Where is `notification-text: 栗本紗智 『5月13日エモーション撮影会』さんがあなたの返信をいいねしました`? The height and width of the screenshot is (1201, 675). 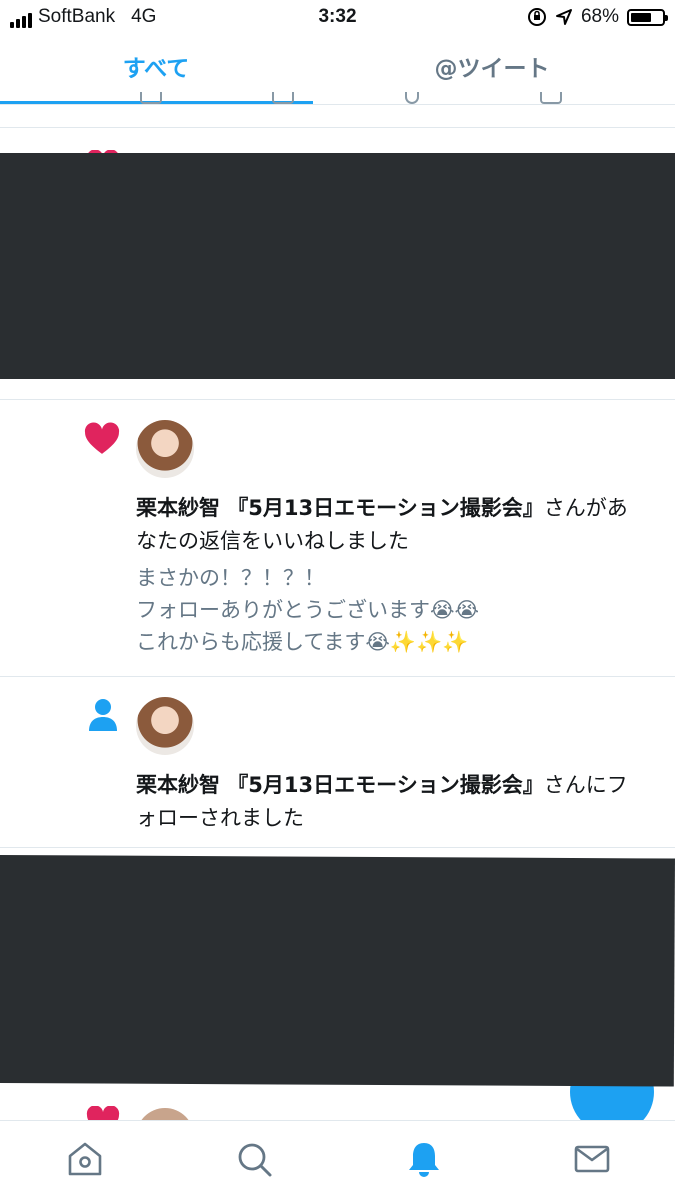 notification-text: 栗本紗智 『5月13日エモーション撮影会』さんがあなたの返信をいいねしました is located at coordinates (391, 525).